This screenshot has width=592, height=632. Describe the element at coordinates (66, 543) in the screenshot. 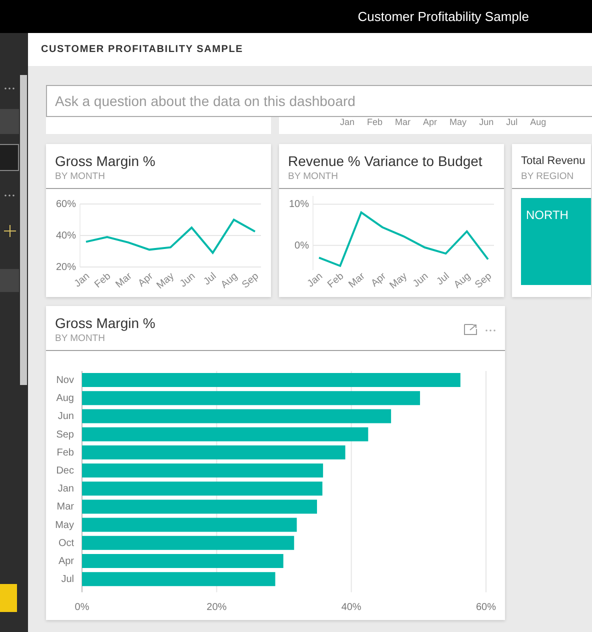

I see `axis-label: Oct` at that location.